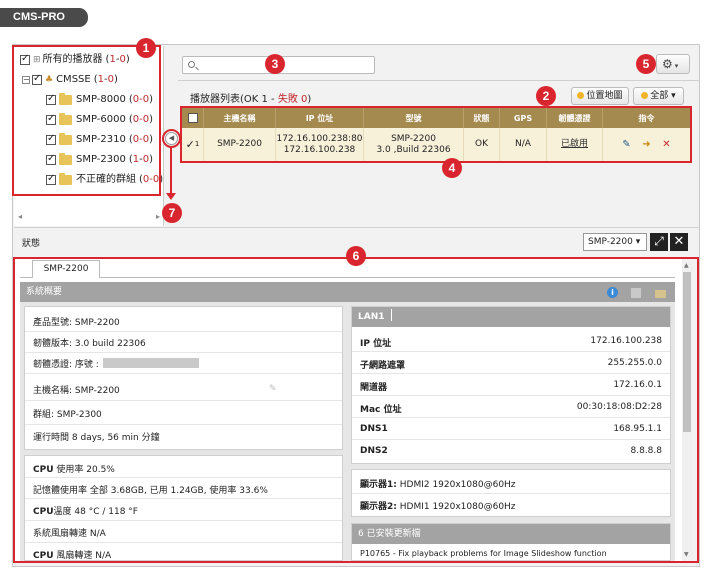  I want to click on filter-icon, so click(645, 95).